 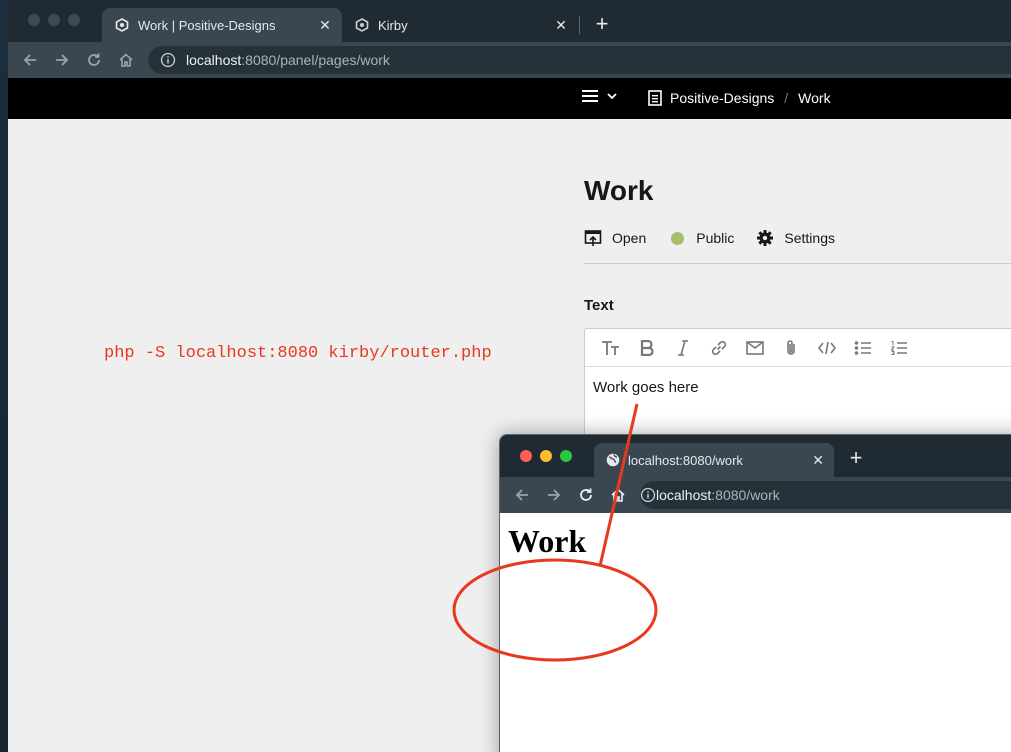 I want to click on tab-localhost-work: localhost:8080/work ✕, so click(x=714, y=460).